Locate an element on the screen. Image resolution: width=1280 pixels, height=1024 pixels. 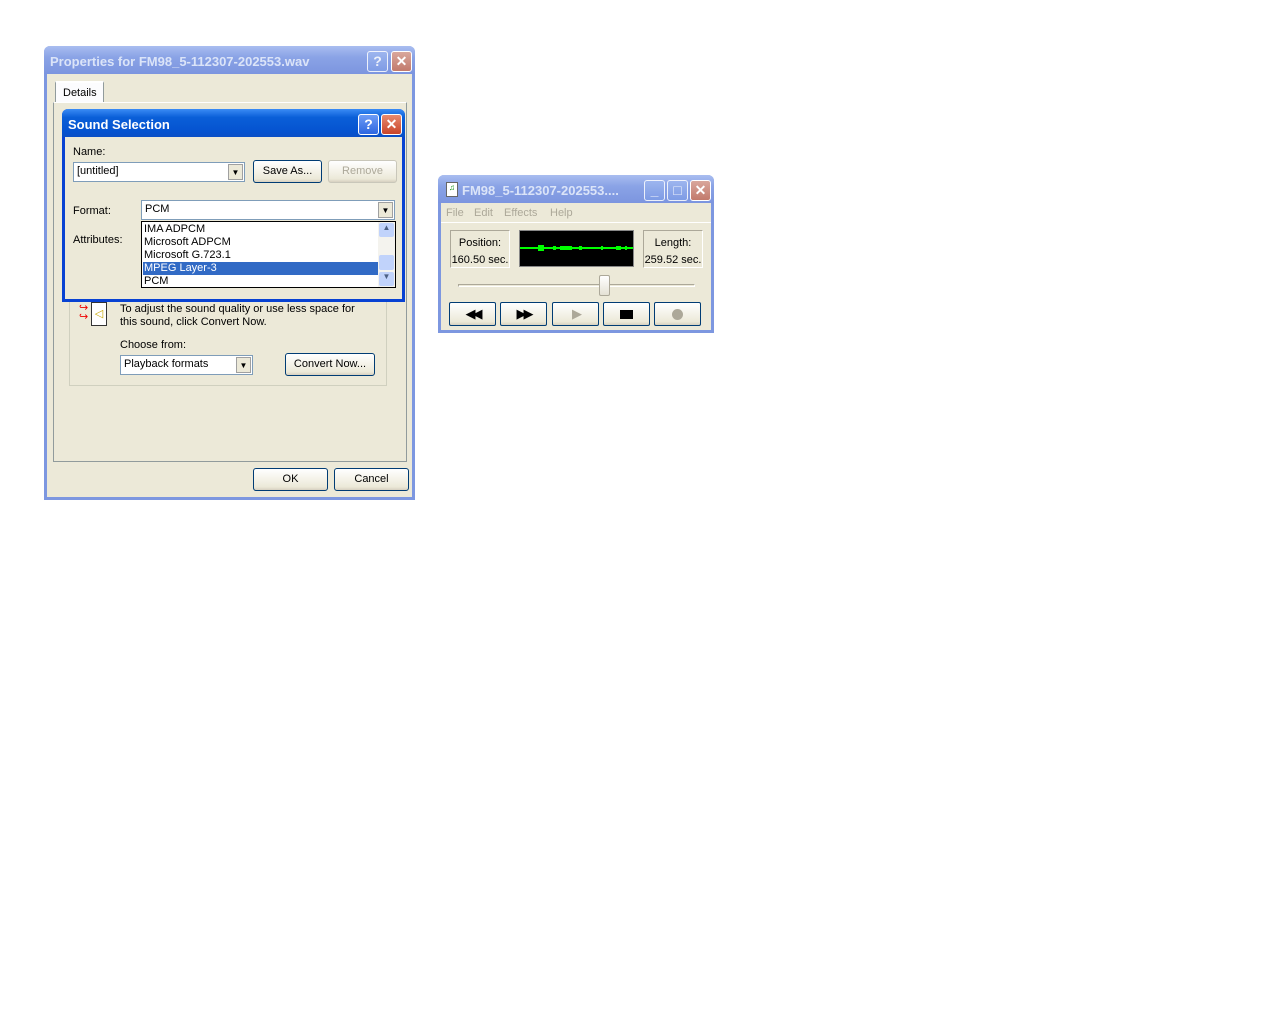
position-slider-thumb is located at coordinates (605, 285).